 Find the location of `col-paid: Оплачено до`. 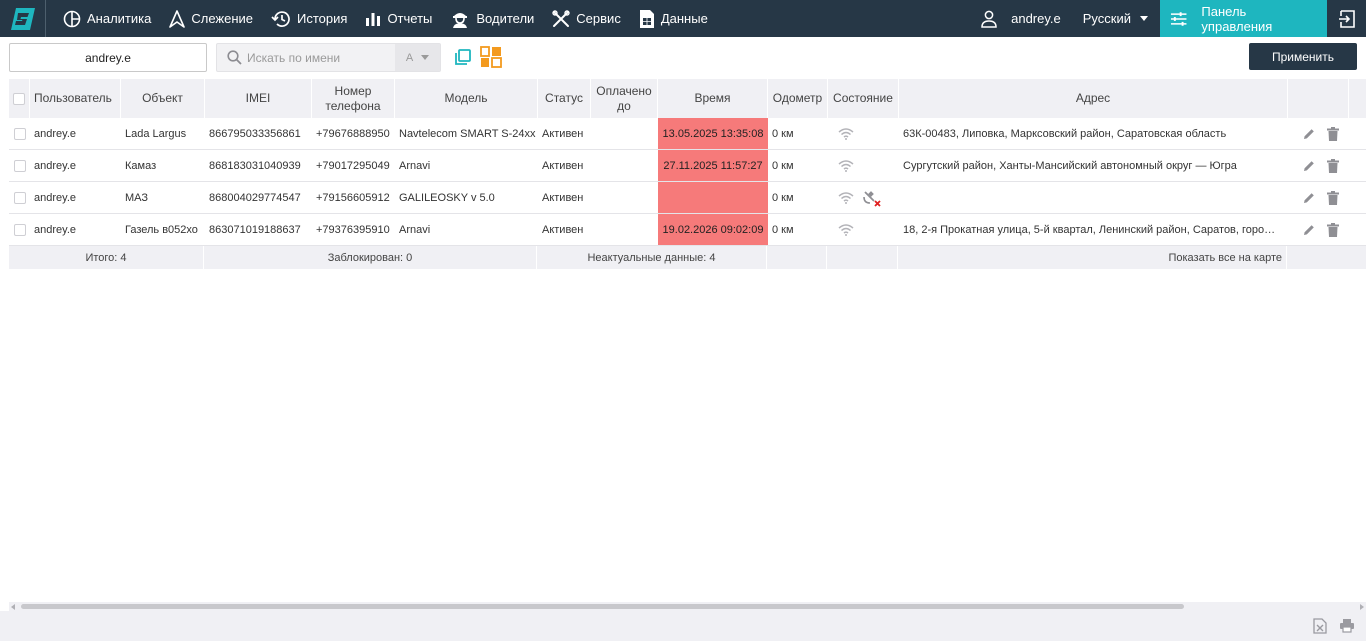

col-paid: Оплачено до is located at coordinates (624, 98).